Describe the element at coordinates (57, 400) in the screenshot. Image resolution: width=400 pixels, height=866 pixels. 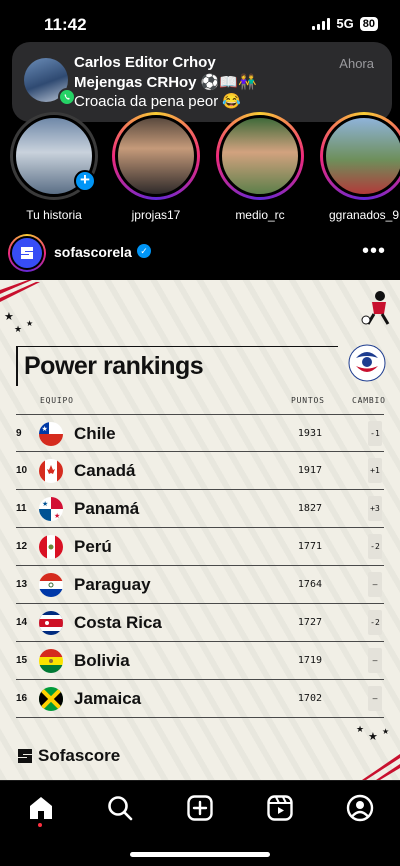
I see `col-header-team: EQUIPO` at that location.